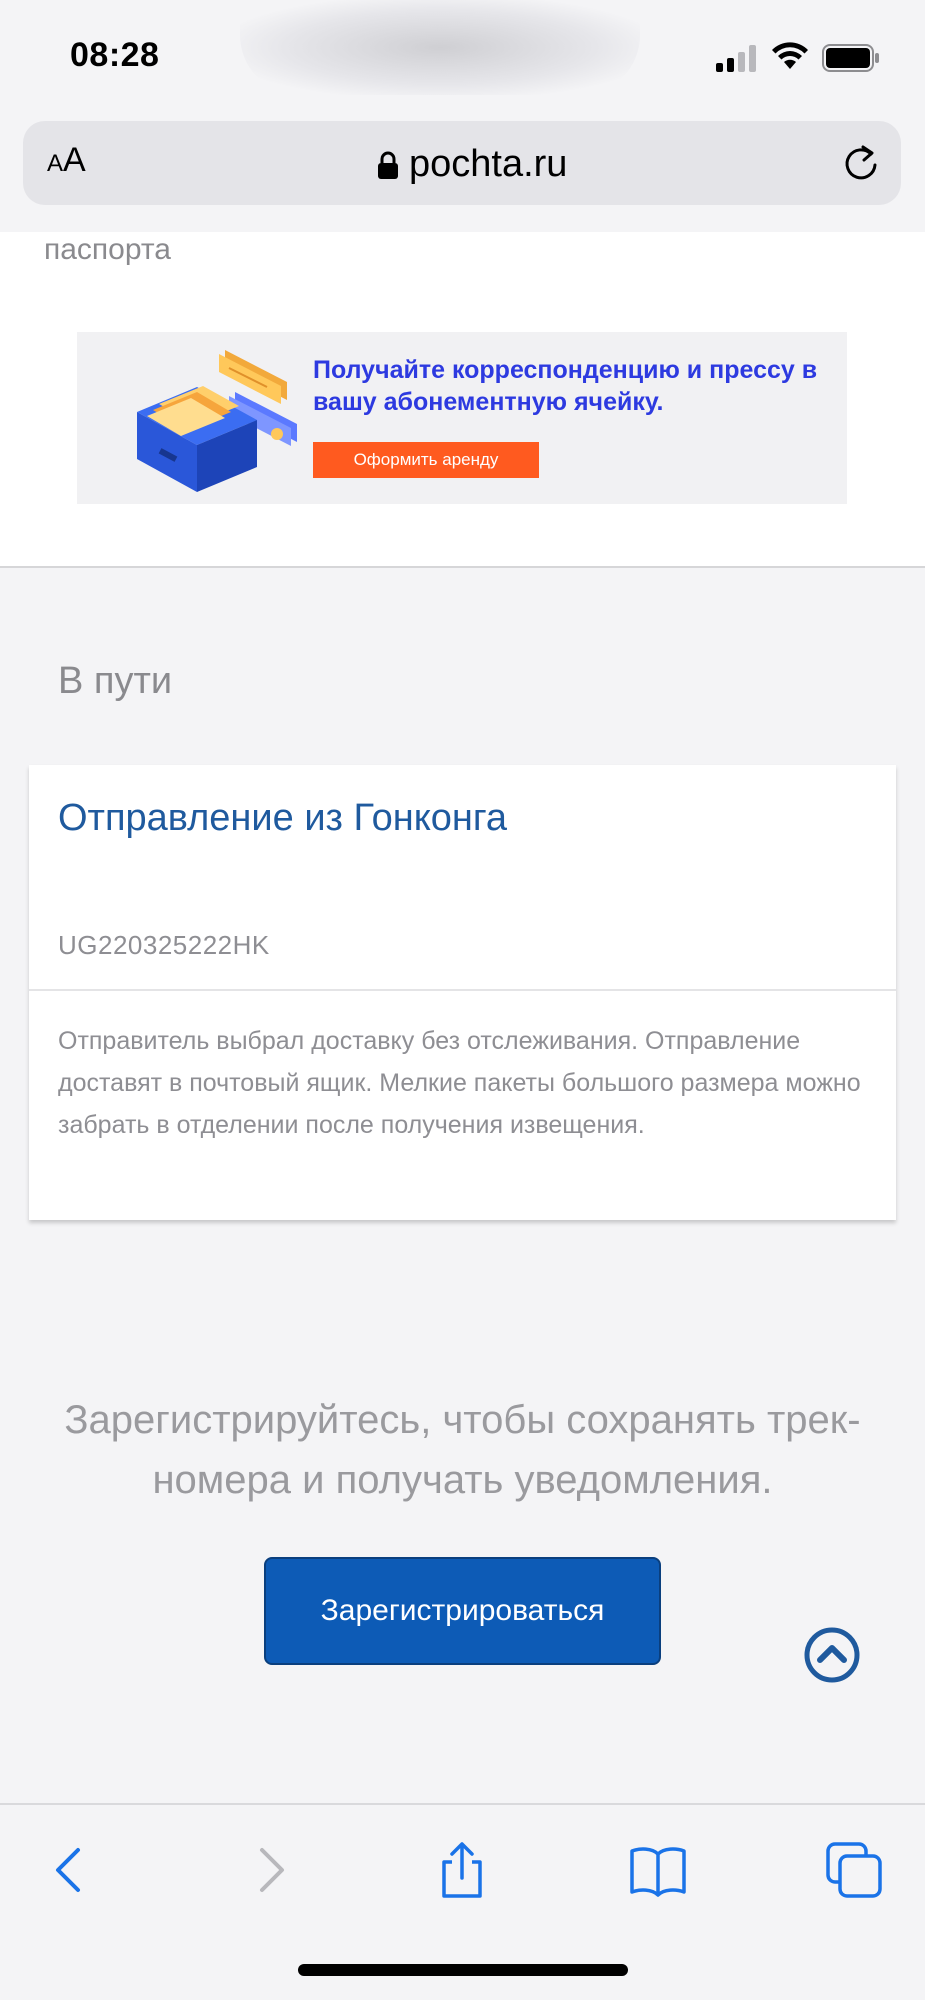  I want to click on status-bar: 08:28, so click(462, 59).